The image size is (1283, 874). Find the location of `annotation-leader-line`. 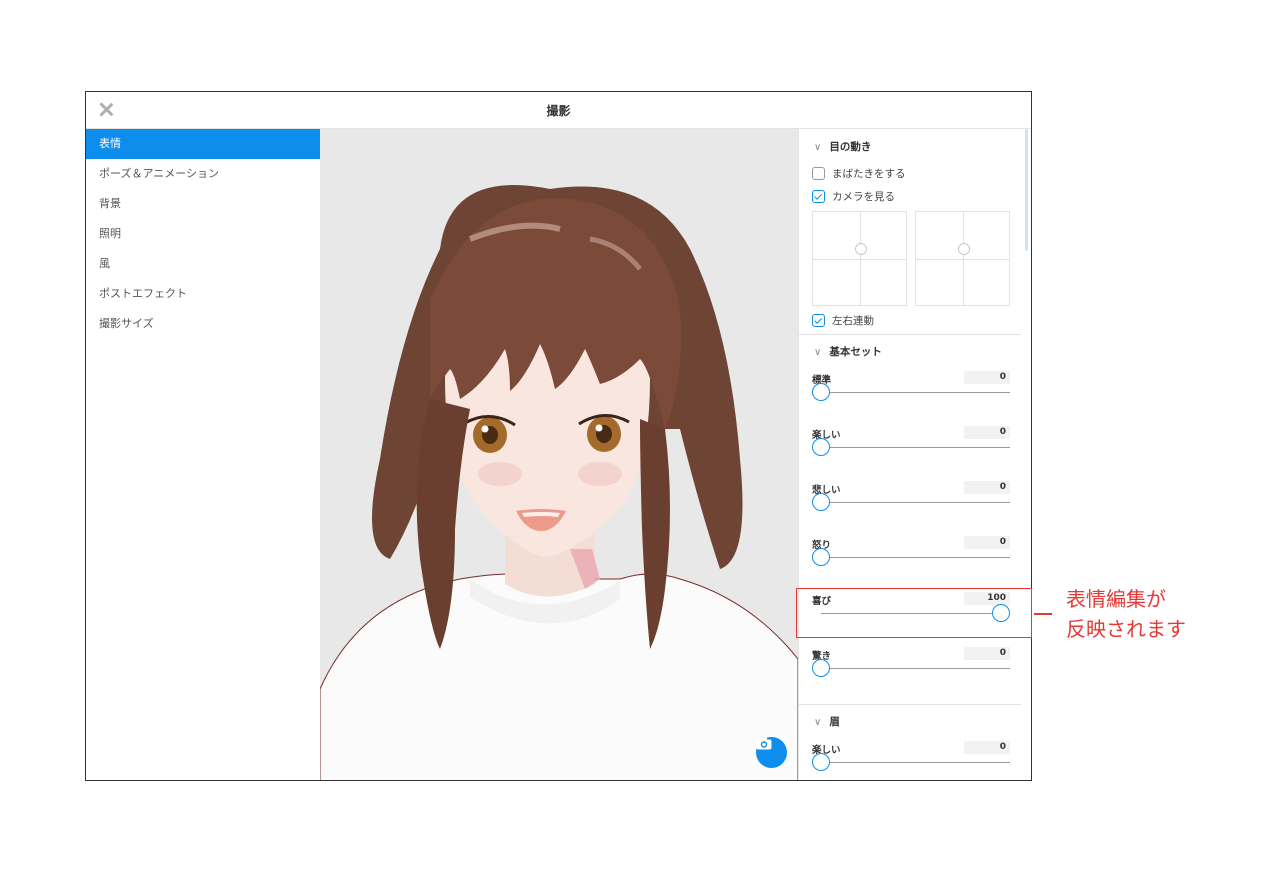

annotation-leader-line is located at coordinates (1043, 614).